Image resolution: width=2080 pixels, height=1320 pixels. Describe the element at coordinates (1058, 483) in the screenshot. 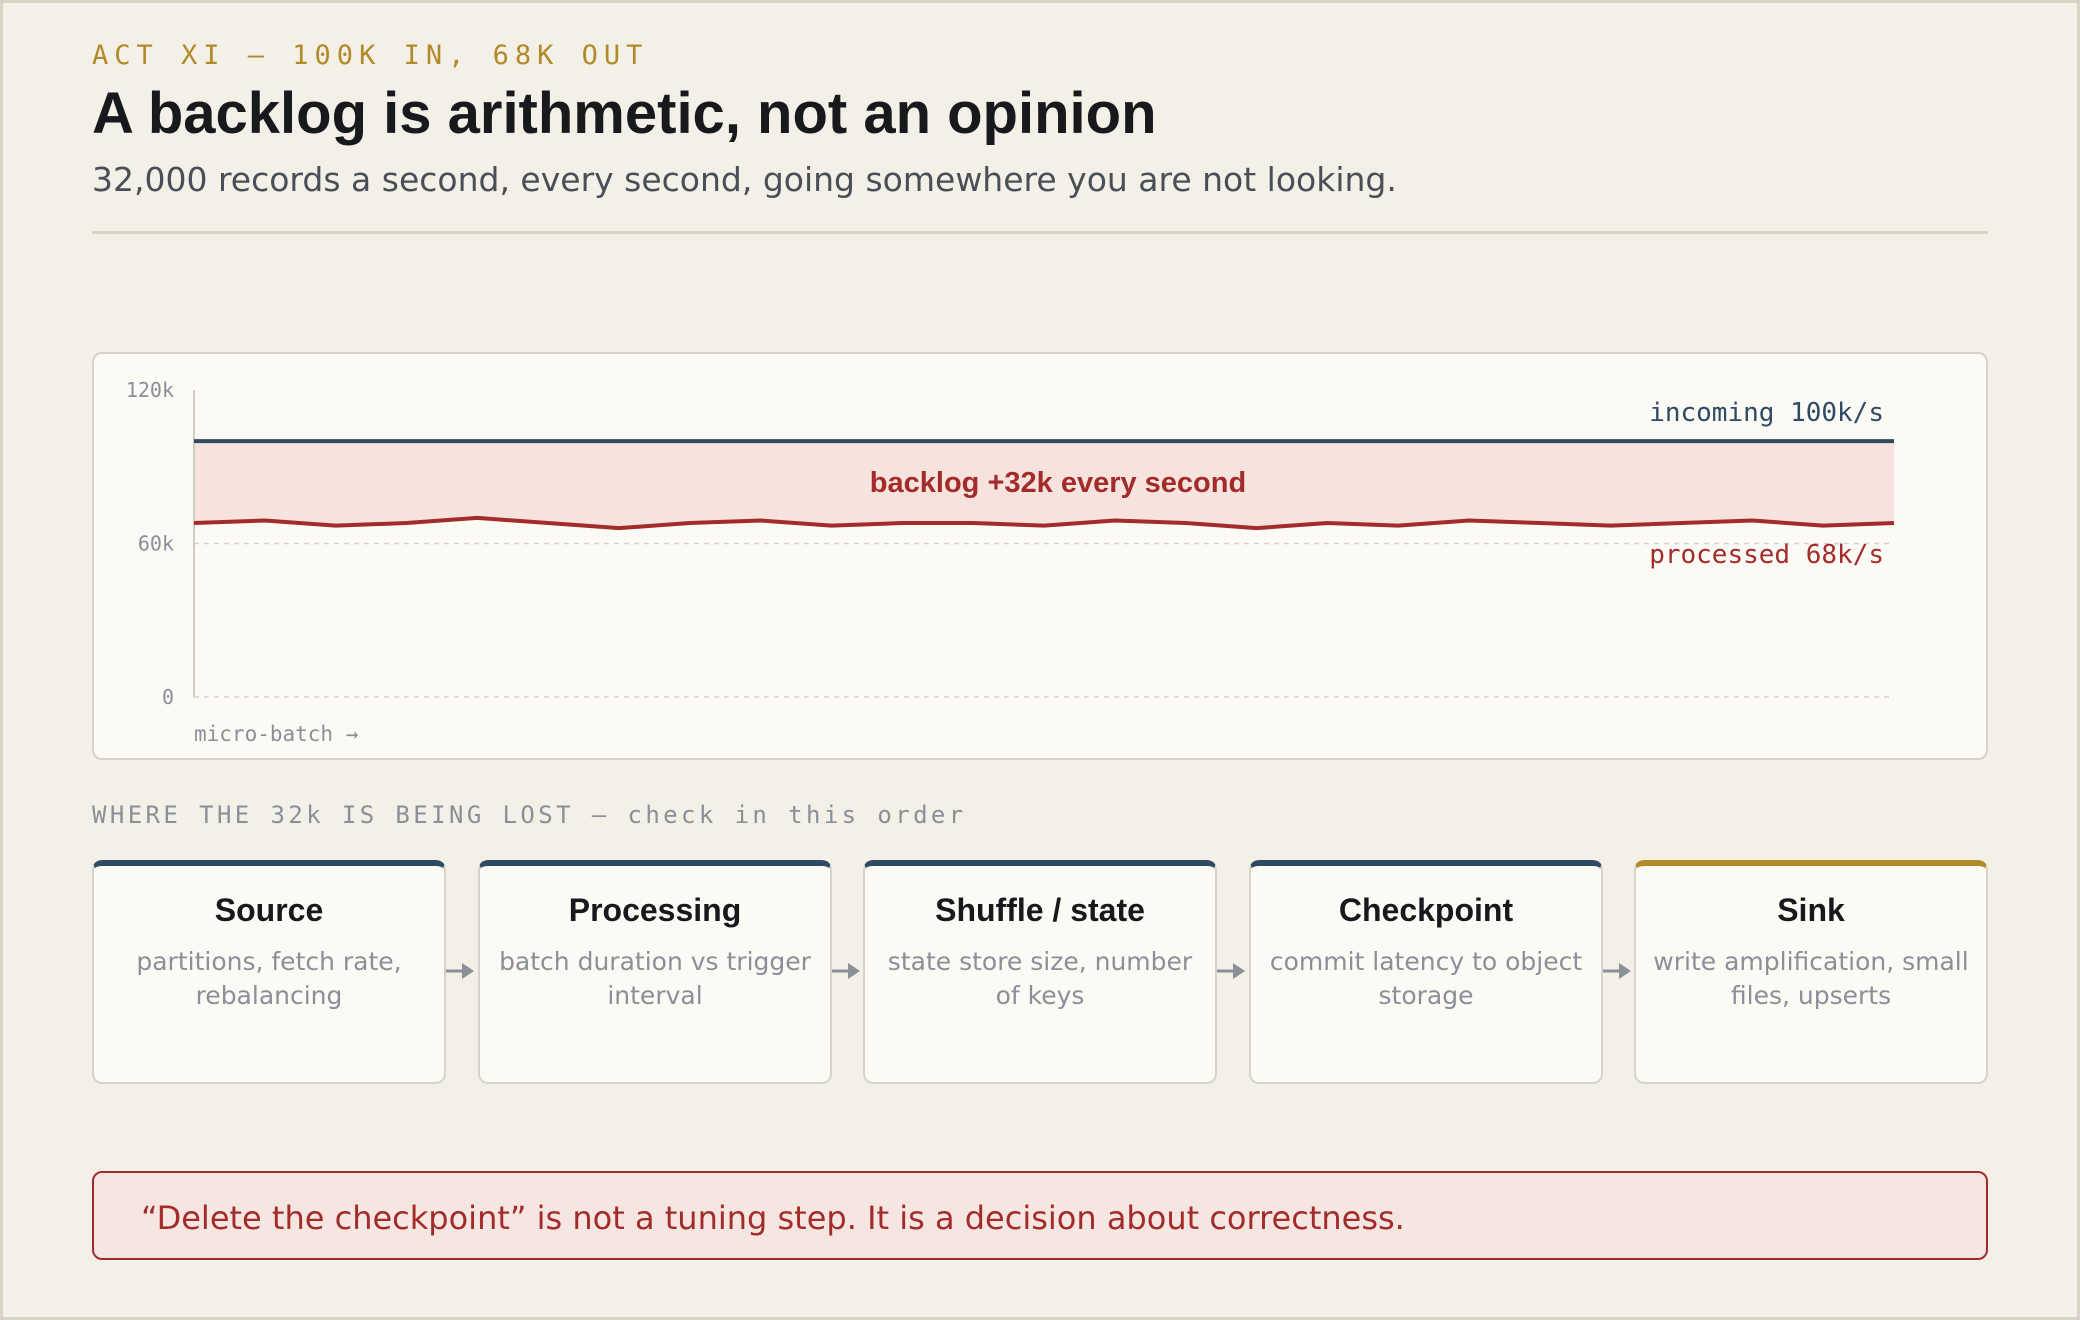

I see `backlog-band-label: backlog +32k every second` at that location.